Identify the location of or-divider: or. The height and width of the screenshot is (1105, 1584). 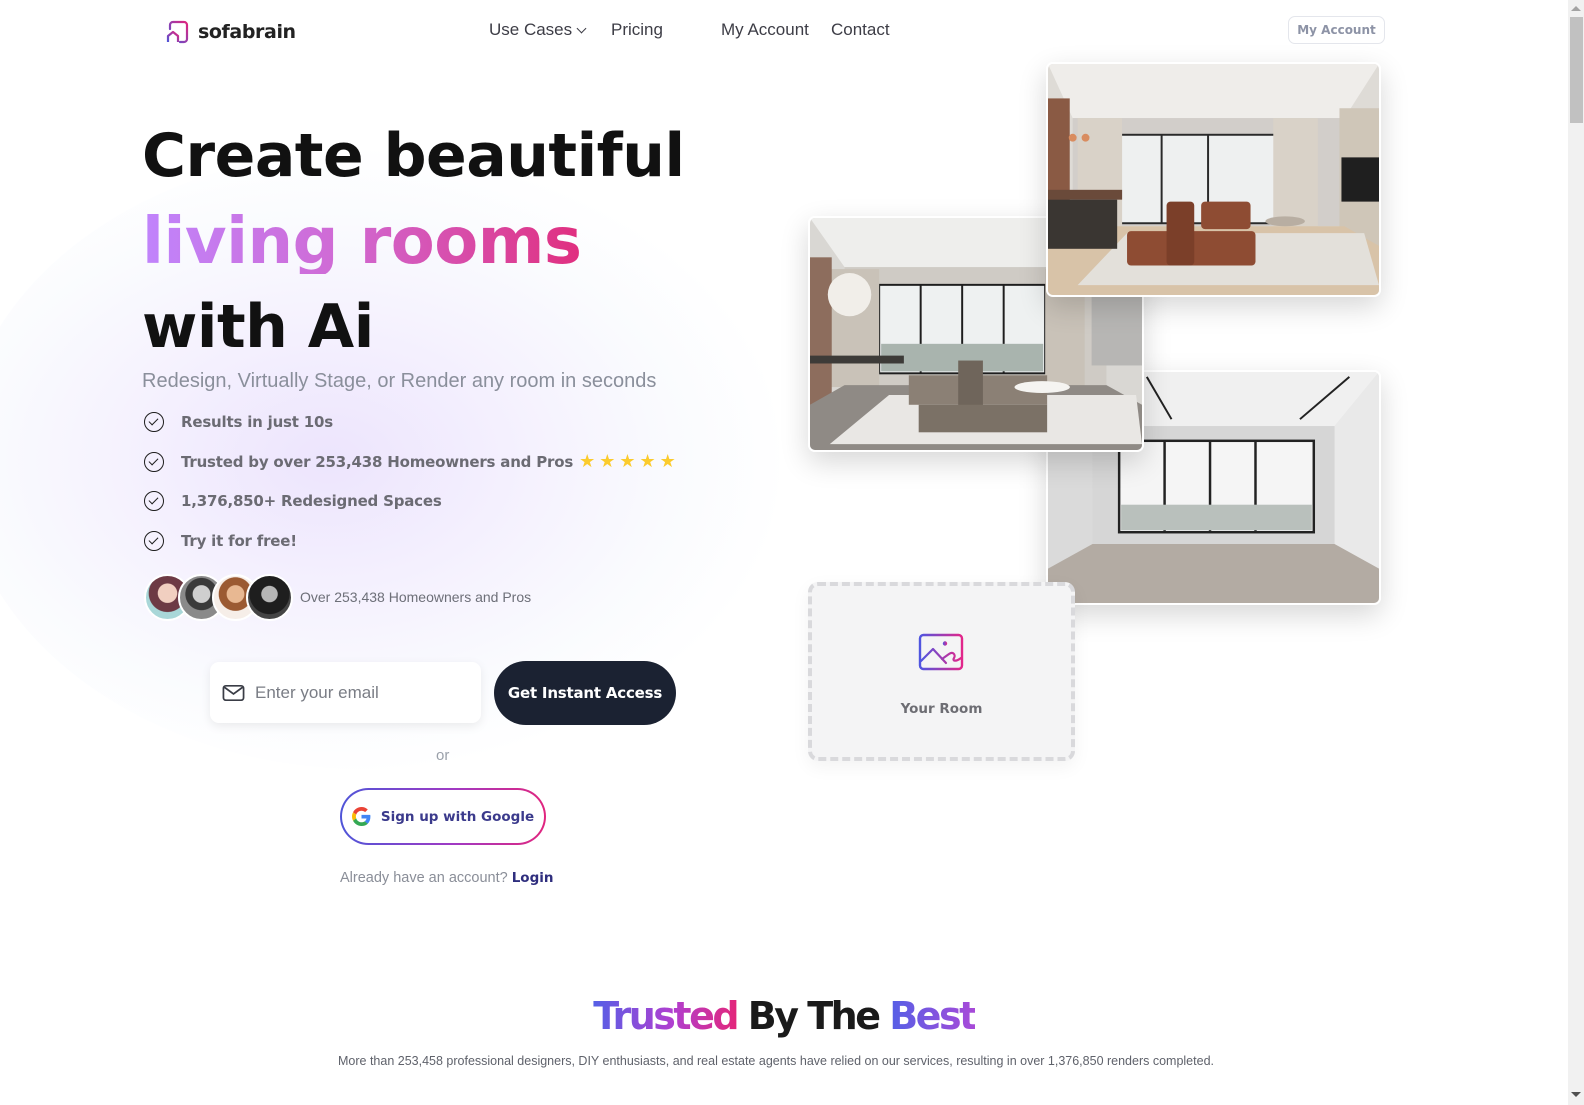
(443, 755).